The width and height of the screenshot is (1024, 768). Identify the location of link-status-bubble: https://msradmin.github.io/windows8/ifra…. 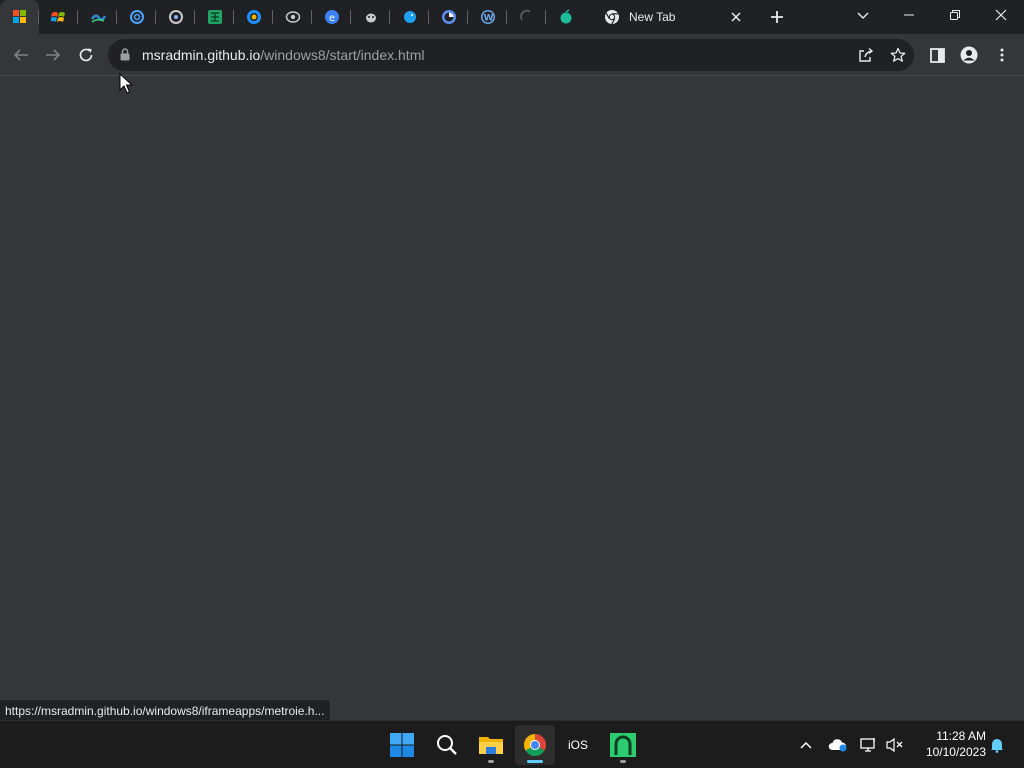
(166, 709).